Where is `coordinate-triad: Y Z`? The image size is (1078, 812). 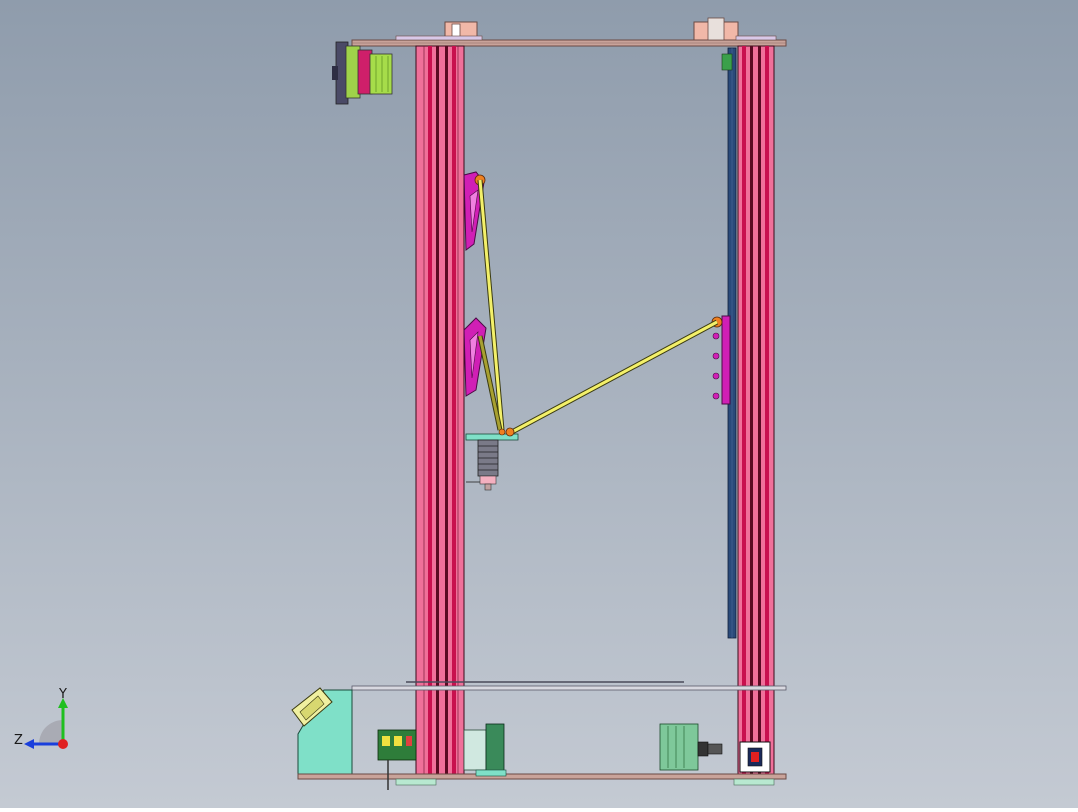 coordinate-triad: Y Z is located at coordinates (45, 720).